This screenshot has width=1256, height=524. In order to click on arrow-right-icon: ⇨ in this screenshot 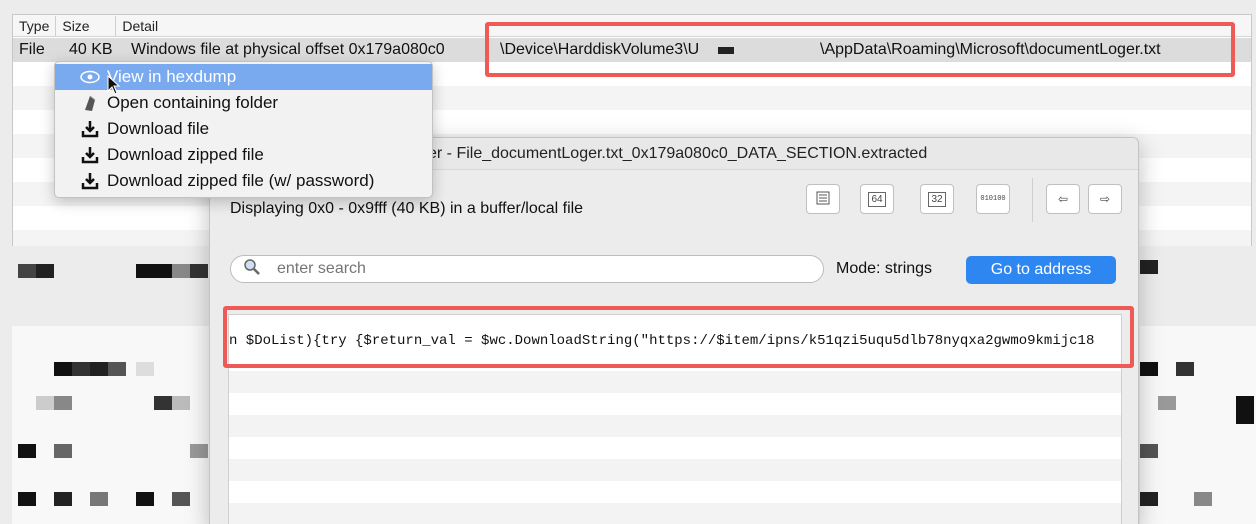, I will do `click(1105, 199)`.